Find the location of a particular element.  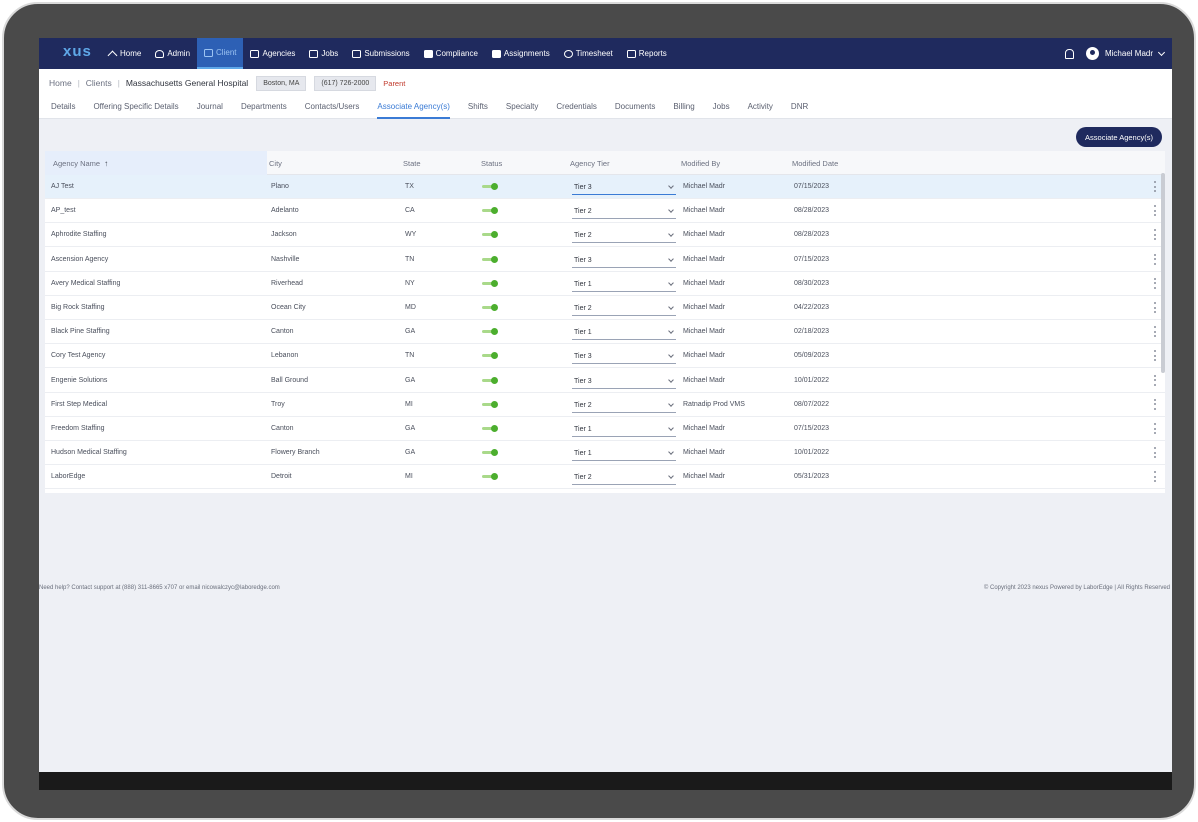

nav-item-client: Client is located at coordinates (220, 53).